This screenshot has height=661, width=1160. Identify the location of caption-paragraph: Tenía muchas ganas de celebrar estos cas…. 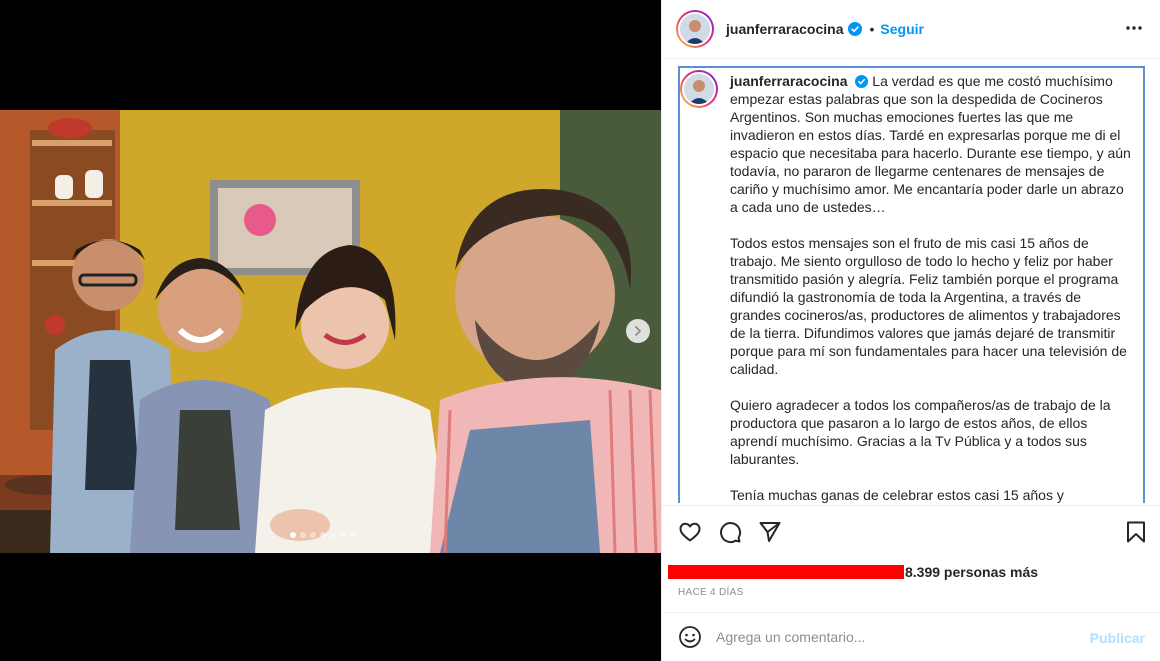
(897, 495).